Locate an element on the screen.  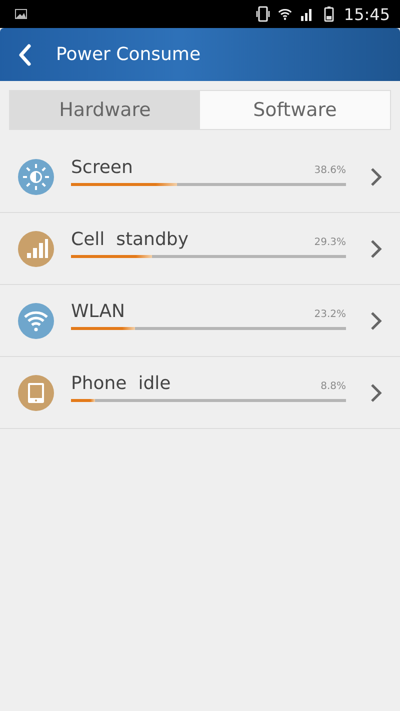
usage-row: Screen 38.6% is located at coordinates (200, 177).